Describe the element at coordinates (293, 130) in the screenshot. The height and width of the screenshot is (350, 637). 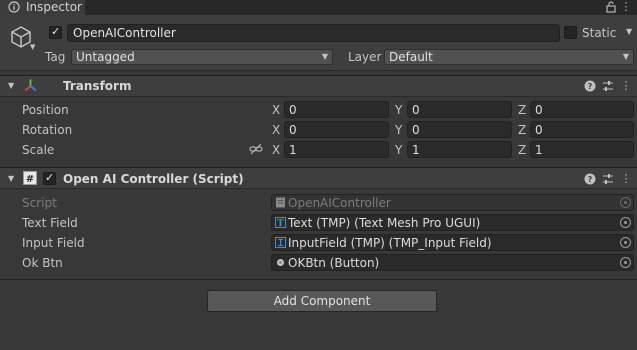
I see `rotation-x-value: 0` at that location.